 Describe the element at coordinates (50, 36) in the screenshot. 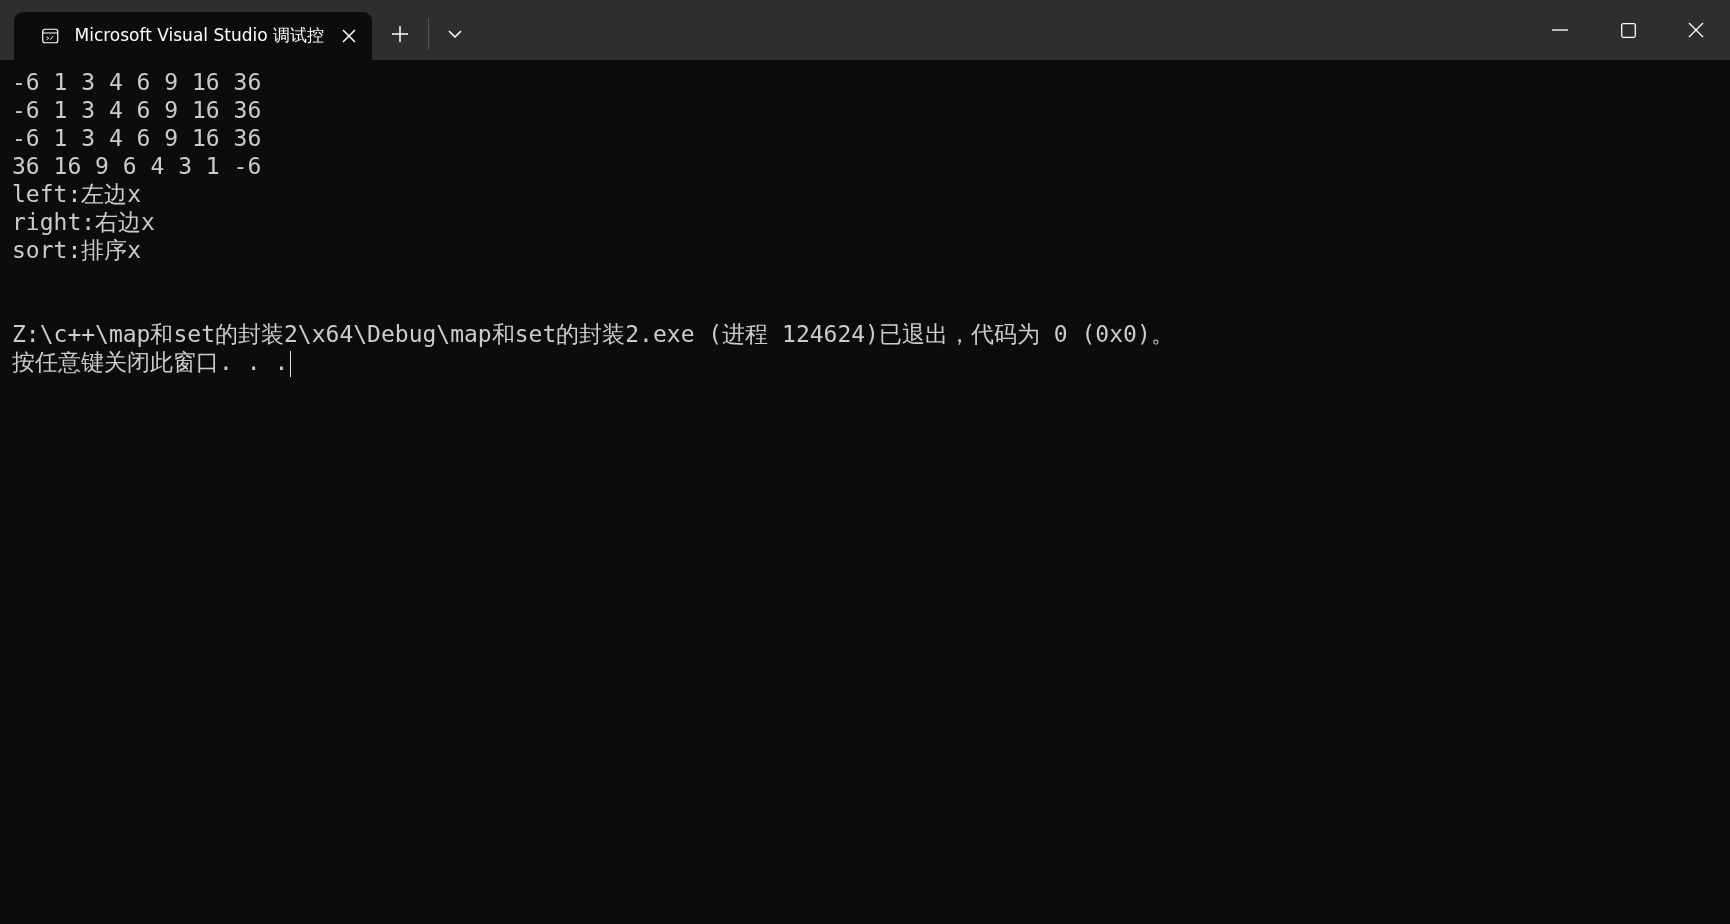

I see `terminal-icon` at that location.